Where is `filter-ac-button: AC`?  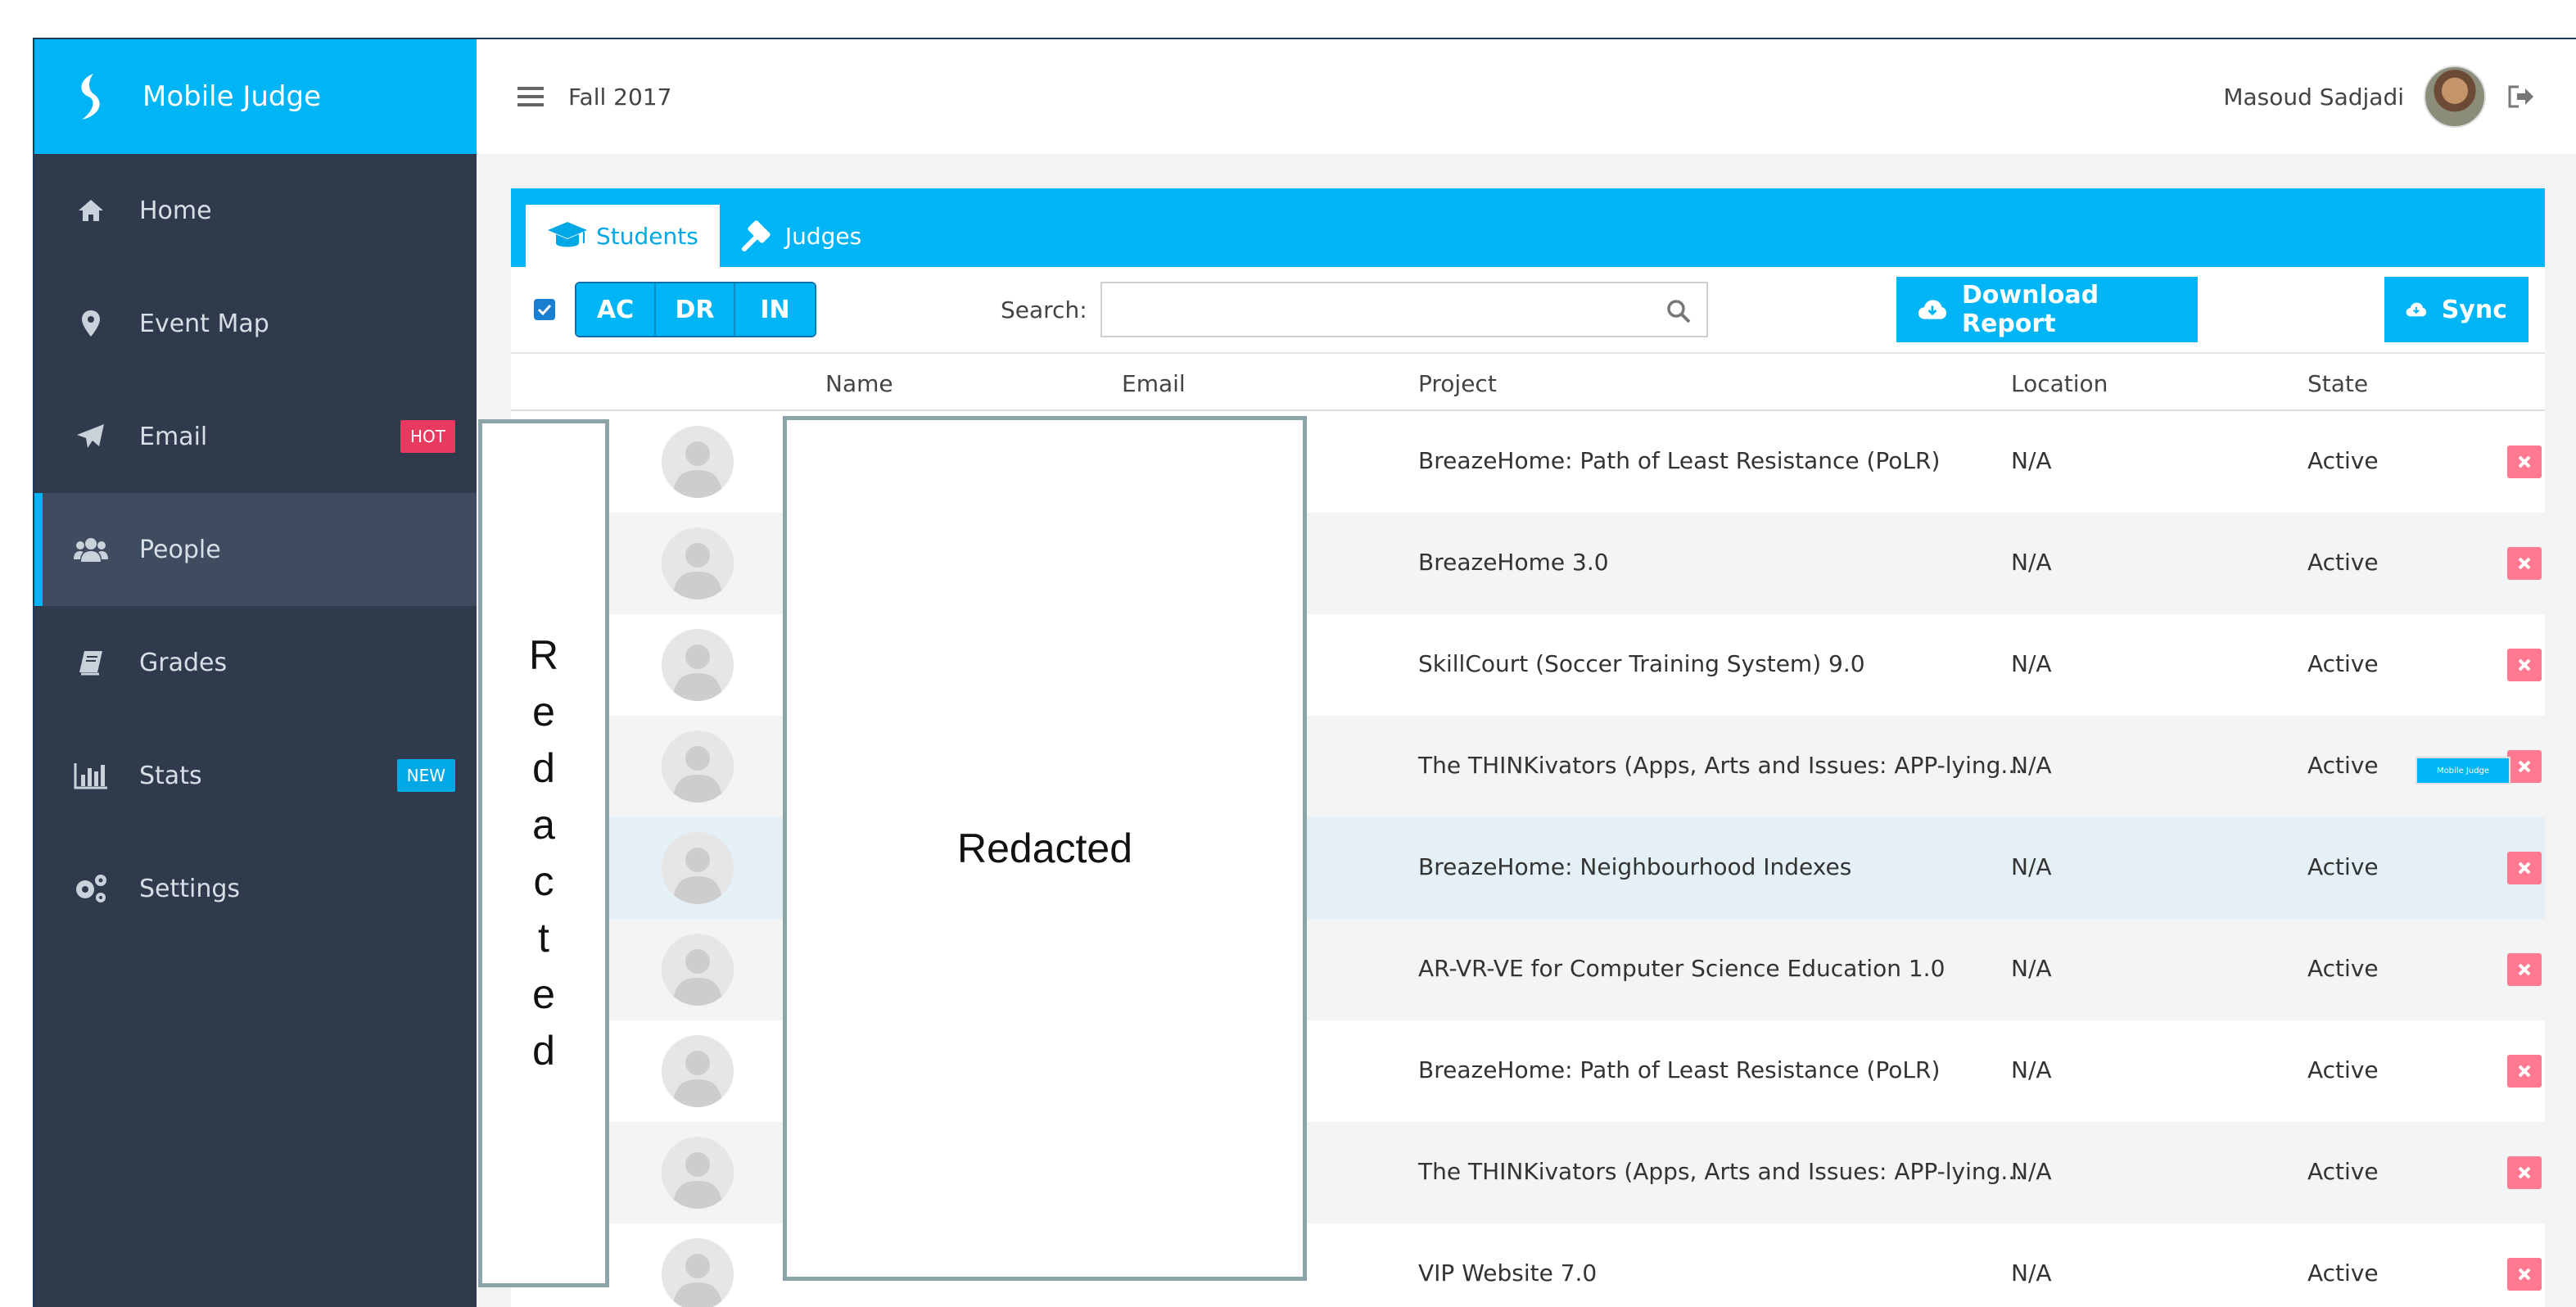 filter-ac-button: AC is located at coordinates (616, 309).